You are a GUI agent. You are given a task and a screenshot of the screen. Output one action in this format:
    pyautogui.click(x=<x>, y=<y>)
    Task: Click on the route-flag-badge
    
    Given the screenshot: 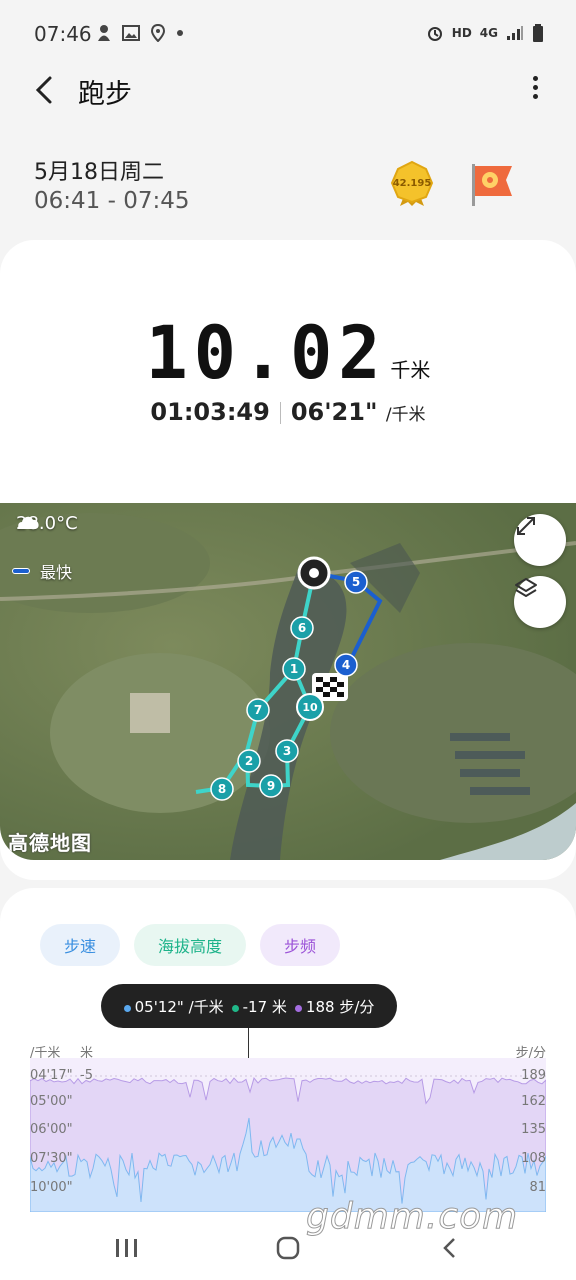 What is the action you would take?
    pyautogui.click(x=492, y=184)
    